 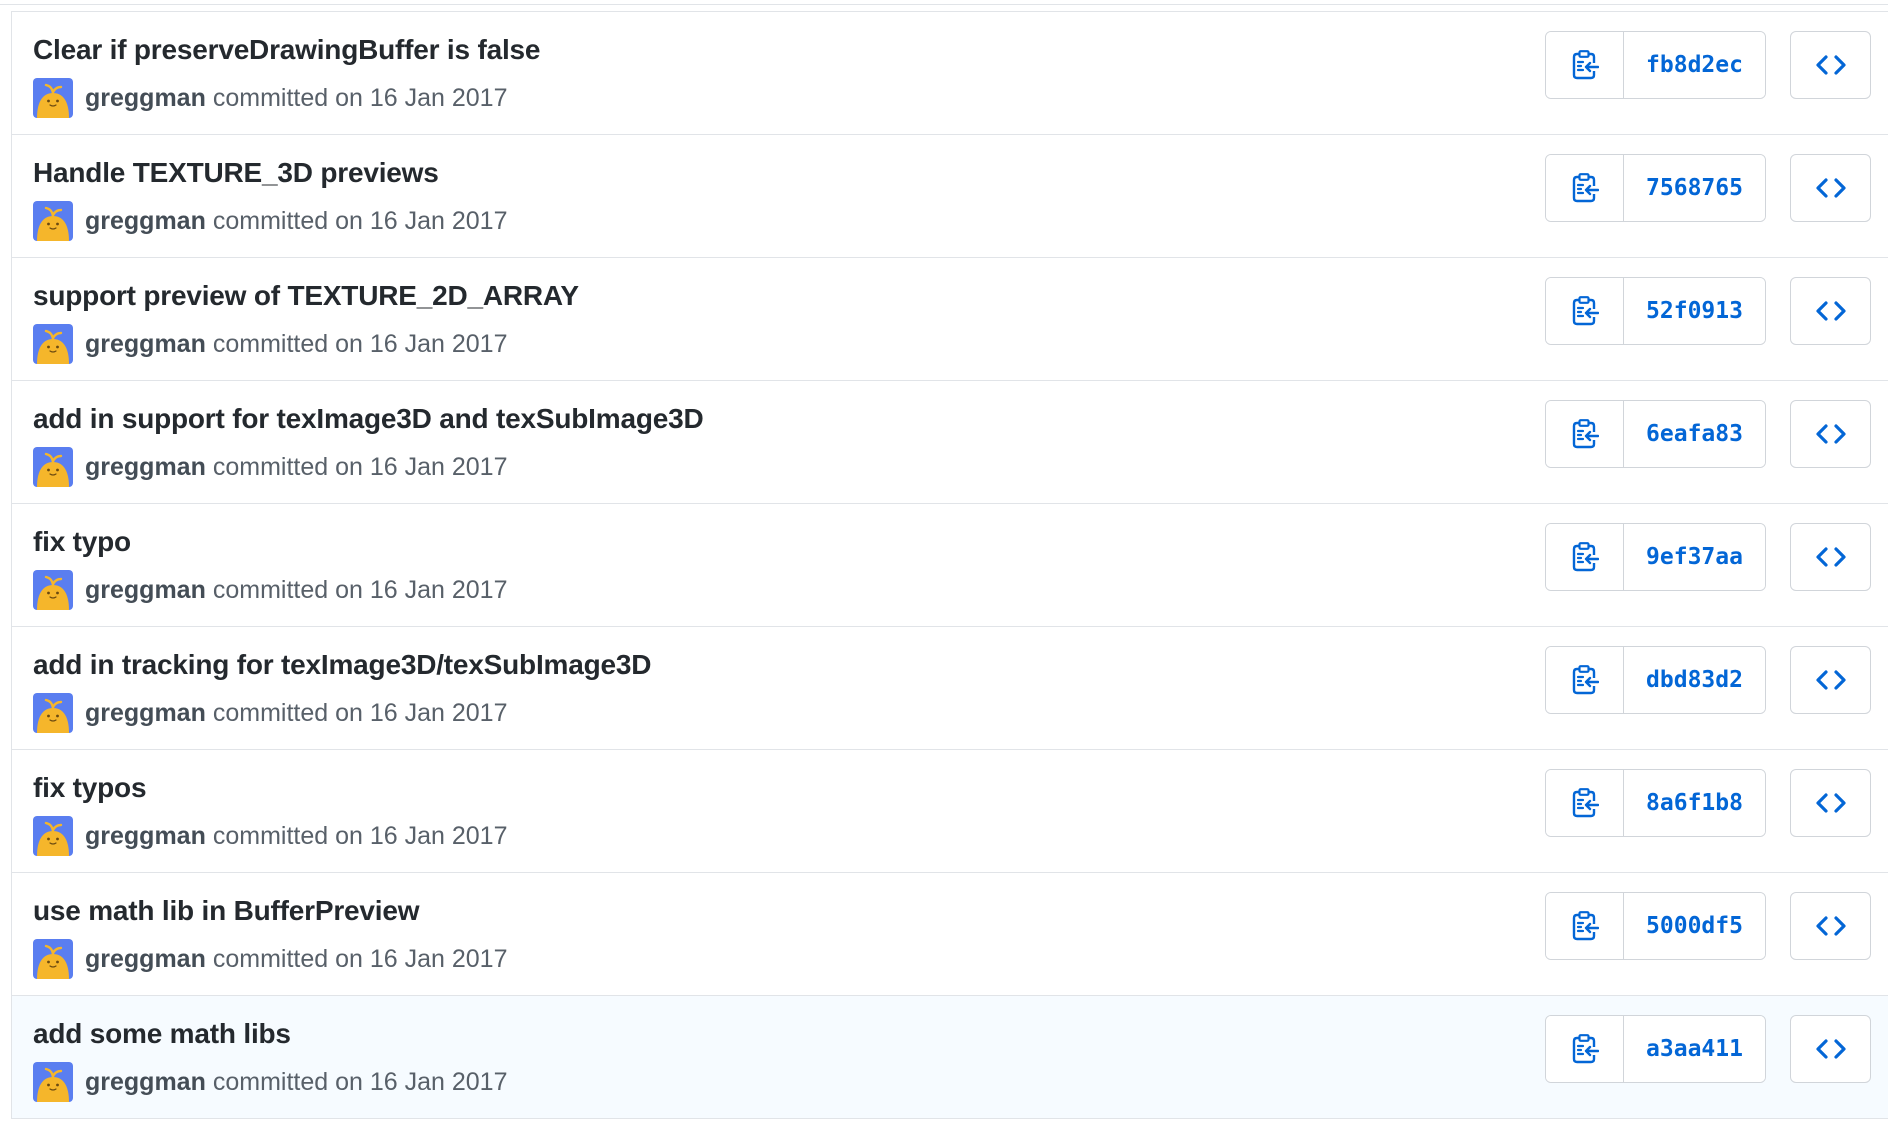 What do you see at coordinates (286, 50) in the screenshot?
I see `commit-title-link: Clear if preserveDrawingBuffer is false` at bounding box center [286, 50].